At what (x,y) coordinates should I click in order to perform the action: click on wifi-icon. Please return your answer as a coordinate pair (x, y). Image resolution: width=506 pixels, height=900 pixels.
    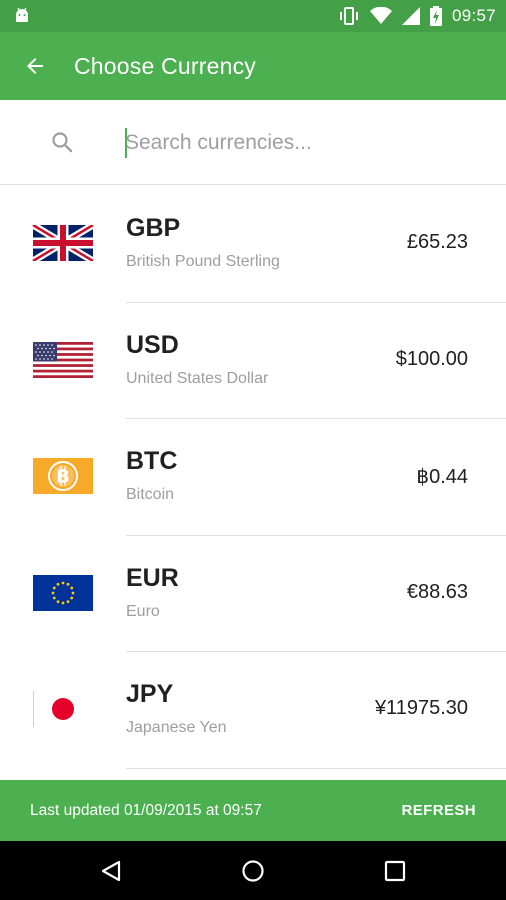
    Looking at the image, I should click on (380, 15).